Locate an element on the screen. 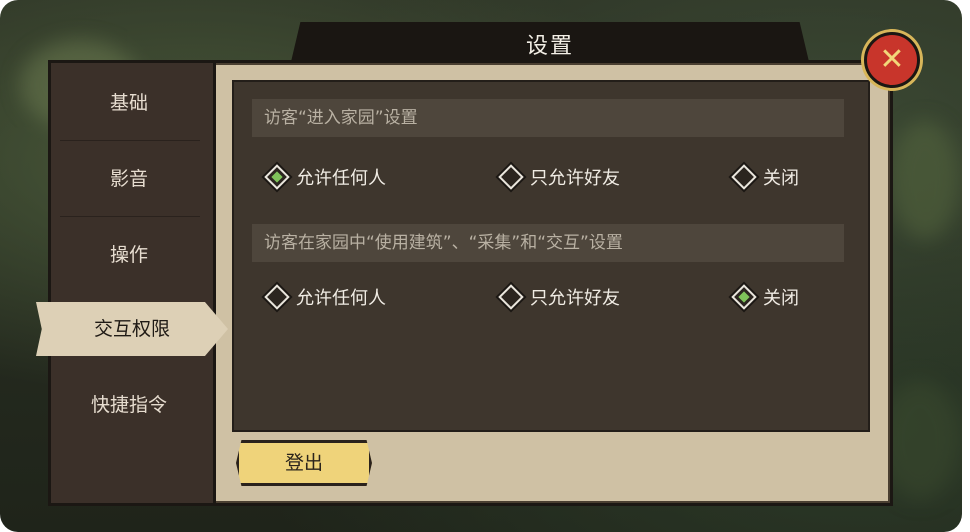 The height and width of the screenshot is (532, 970). enter-off-option: 关闭 is located at coordinates (765, 177).